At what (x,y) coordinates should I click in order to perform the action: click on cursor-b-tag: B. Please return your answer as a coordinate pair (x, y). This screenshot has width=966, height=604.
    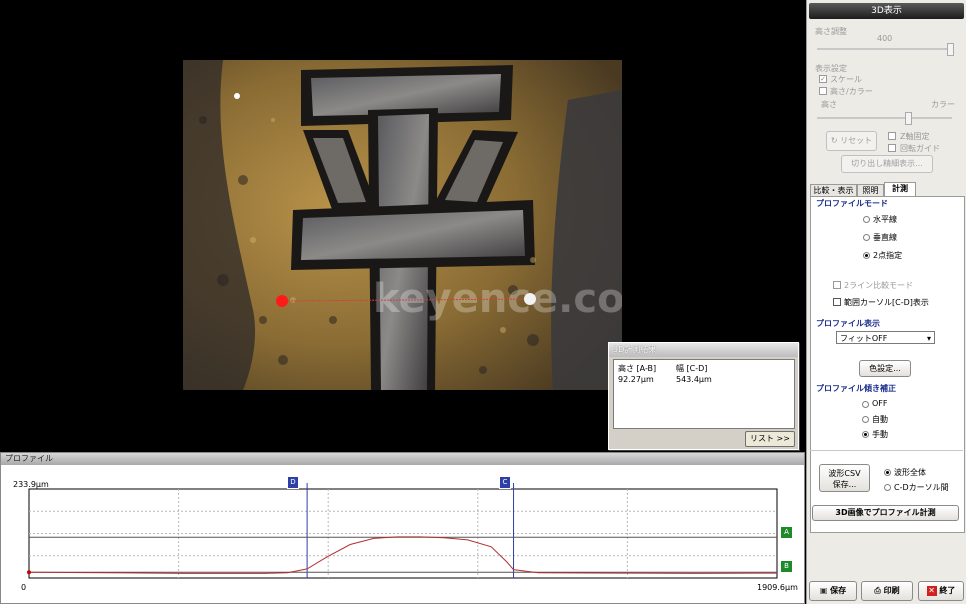
    Looking at the image, I should click on (786, 566).